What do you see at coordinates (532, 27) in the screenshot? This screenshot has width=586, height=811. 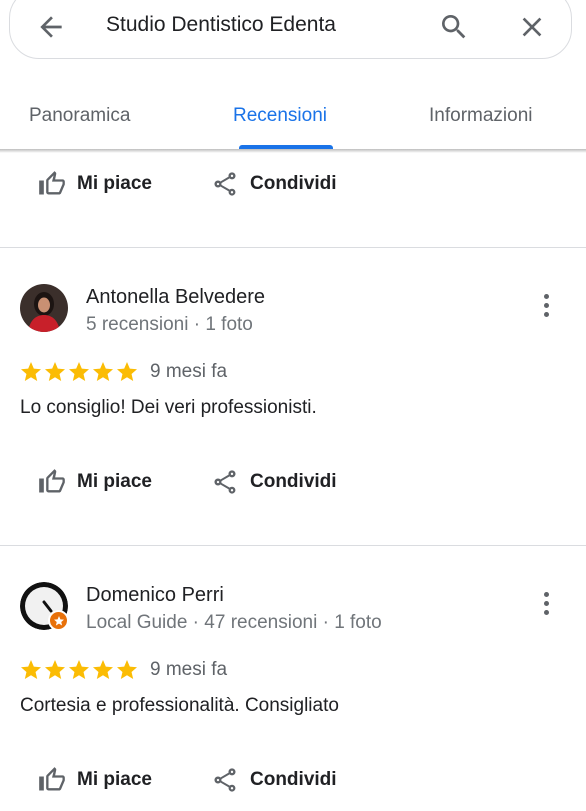 I see `close-icon` at bounding box center [532, 27].